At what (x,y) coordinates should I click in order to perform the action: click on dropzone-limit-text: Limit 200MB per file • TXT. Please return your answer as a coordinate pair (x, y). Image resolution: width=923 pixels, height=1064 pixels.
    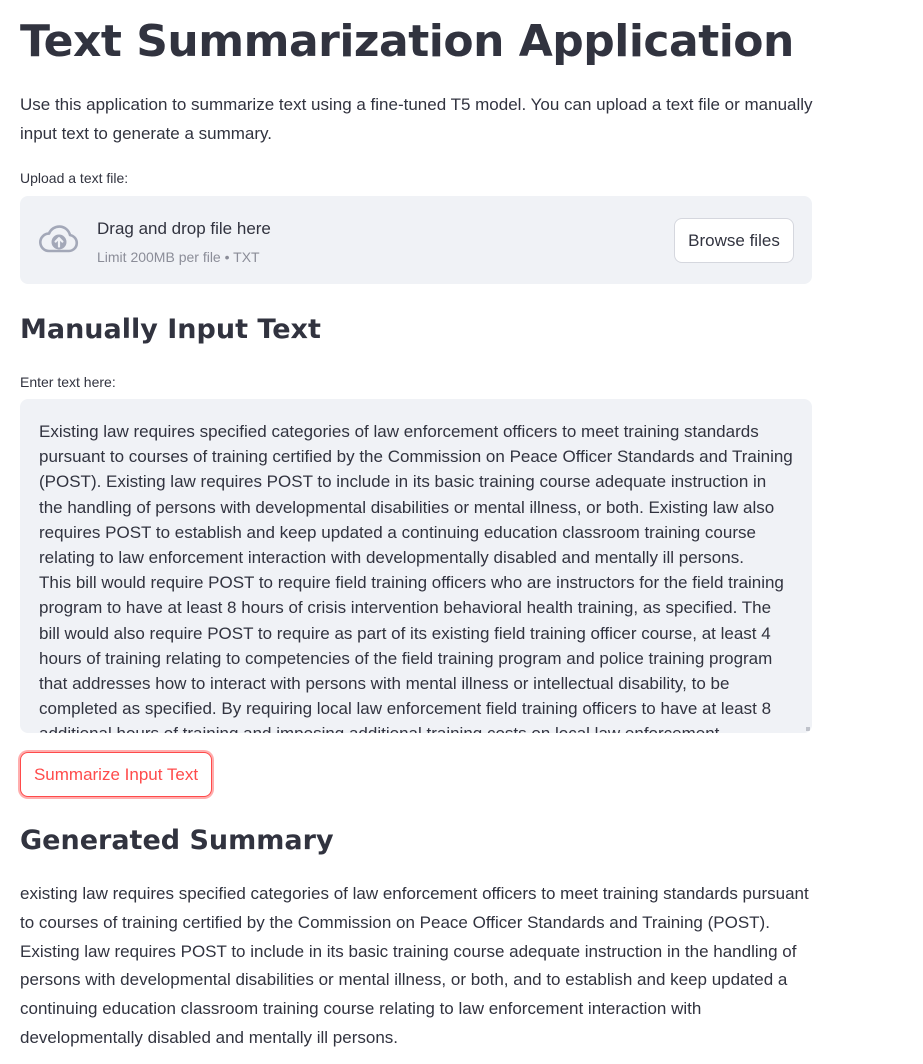
    Looking at the image, I should click on (178, 257).